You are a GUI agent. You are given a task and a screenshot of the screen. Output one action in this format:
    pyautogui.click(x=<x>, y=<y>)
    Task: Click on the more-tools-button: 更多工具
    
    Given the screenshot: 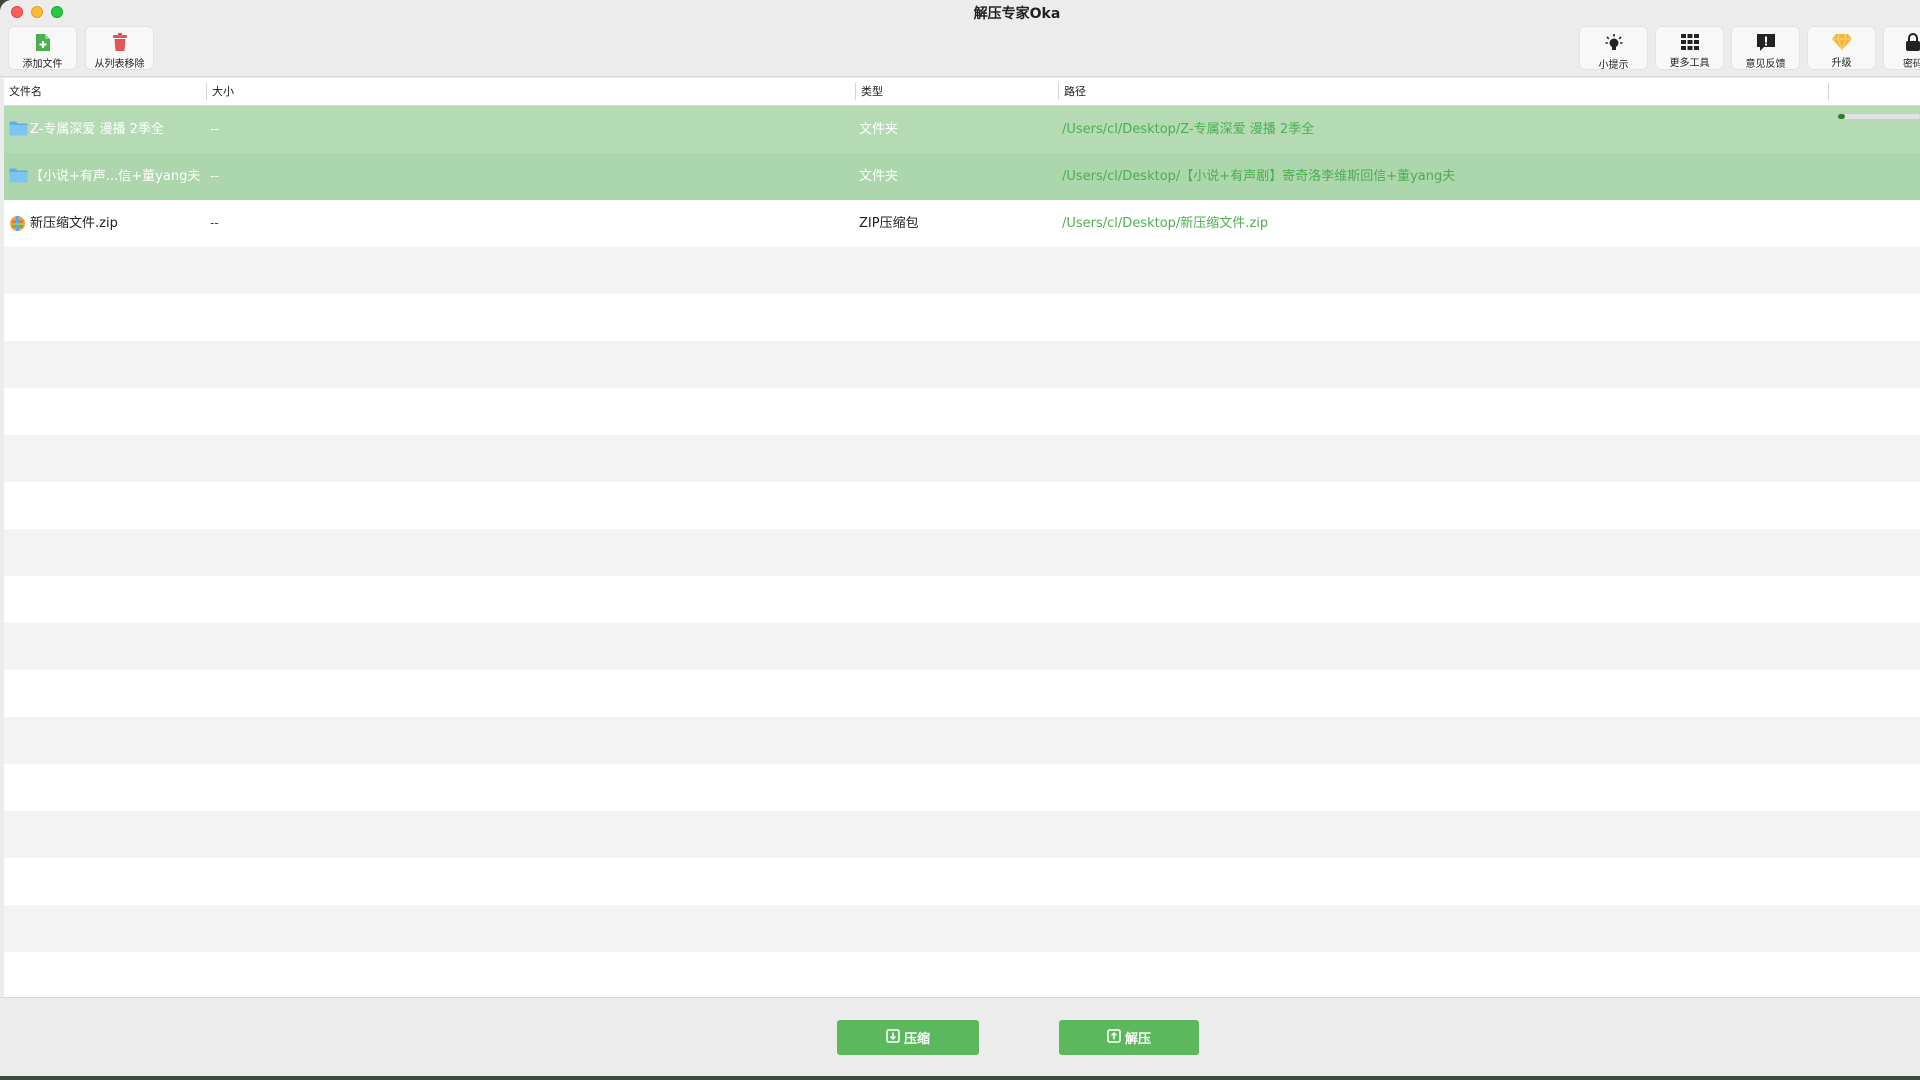 What is the action you would take?
    pyautogui.click(x=1689, y=48)
    